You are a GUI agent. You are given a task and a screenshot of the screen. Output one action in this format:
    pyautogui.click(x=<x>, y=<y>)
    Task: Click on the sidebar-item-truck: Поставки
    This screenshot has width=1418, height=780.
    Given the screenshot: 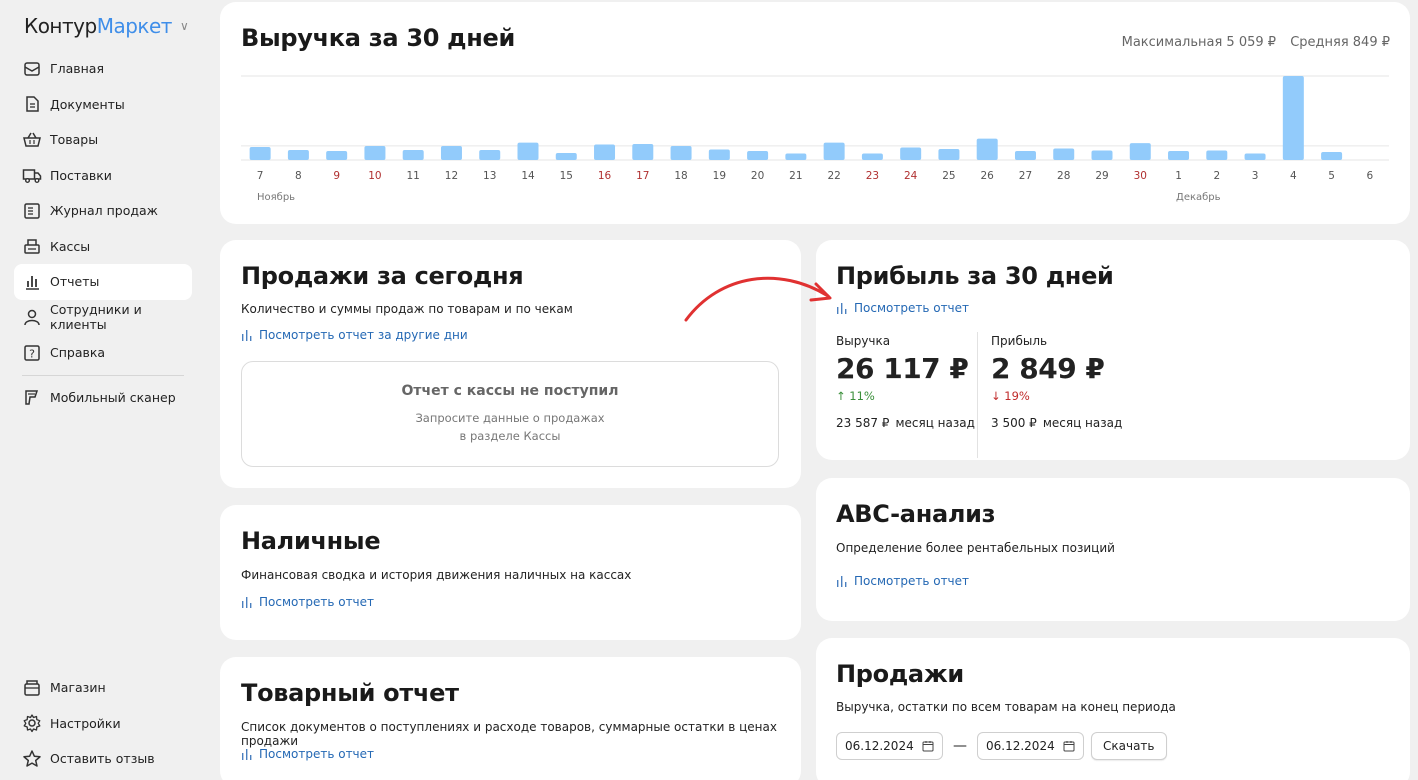 What is the action you would take?
    pyautogui.click(x=103, y=176)
    